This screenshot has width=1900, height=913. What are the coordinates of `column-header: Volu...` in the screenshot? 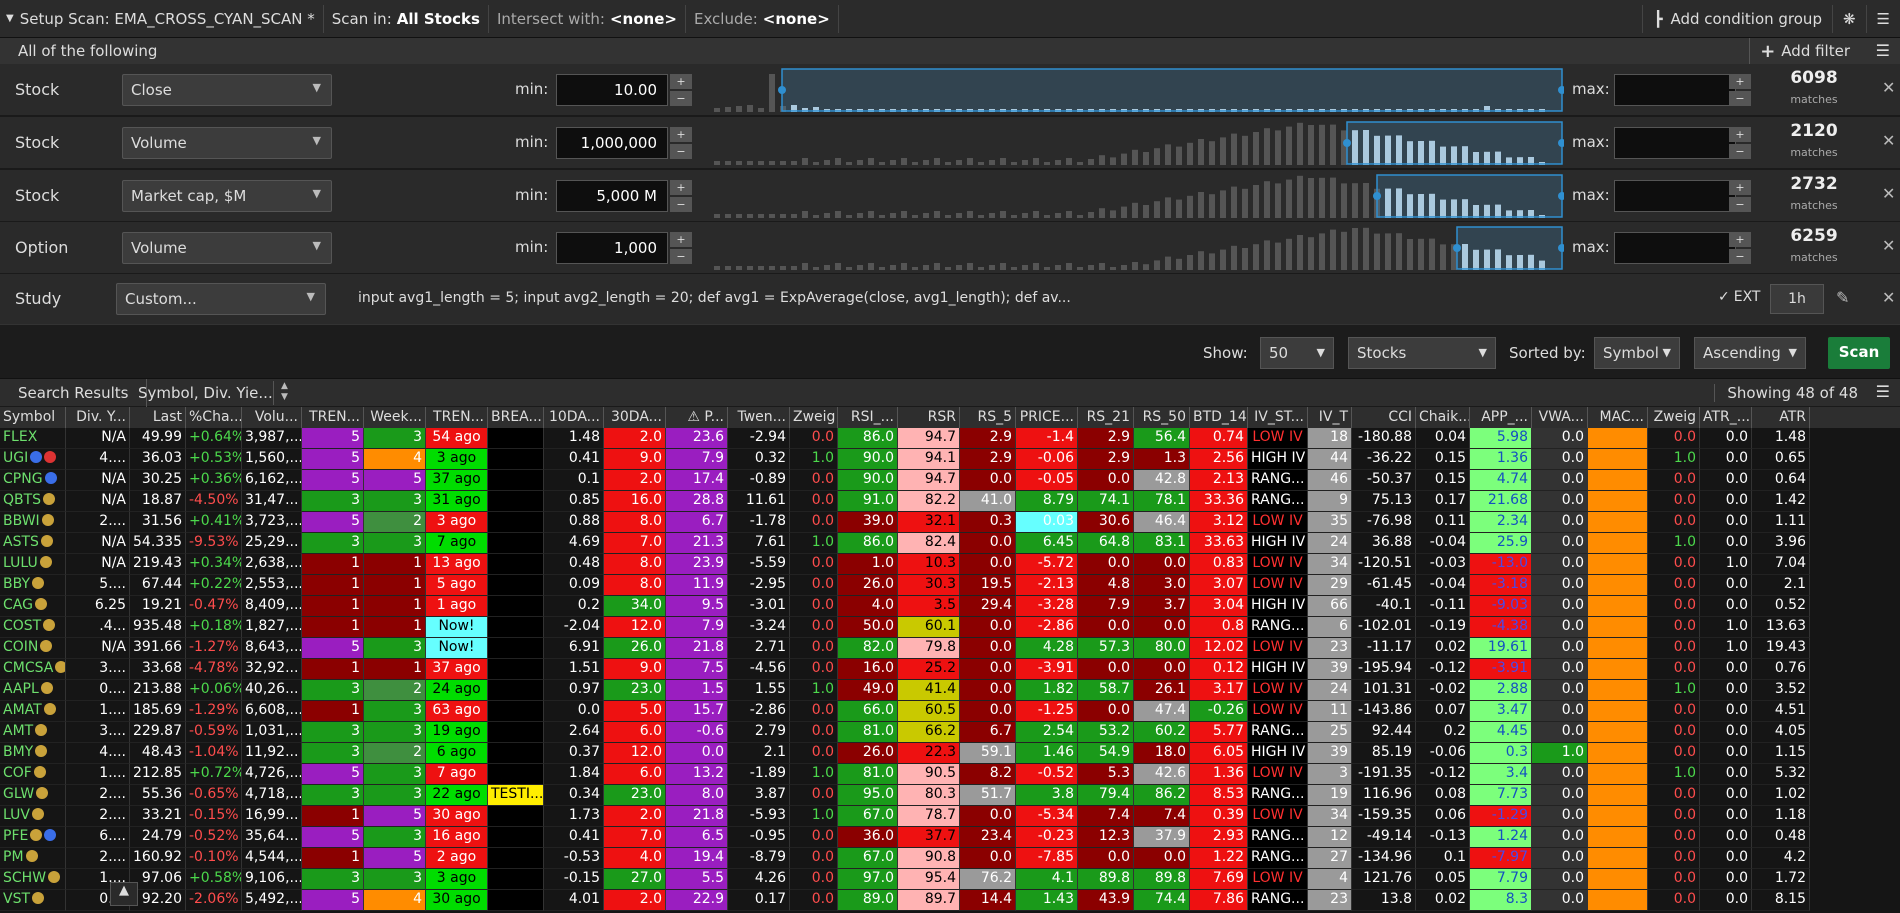 It's located at (272, 417).